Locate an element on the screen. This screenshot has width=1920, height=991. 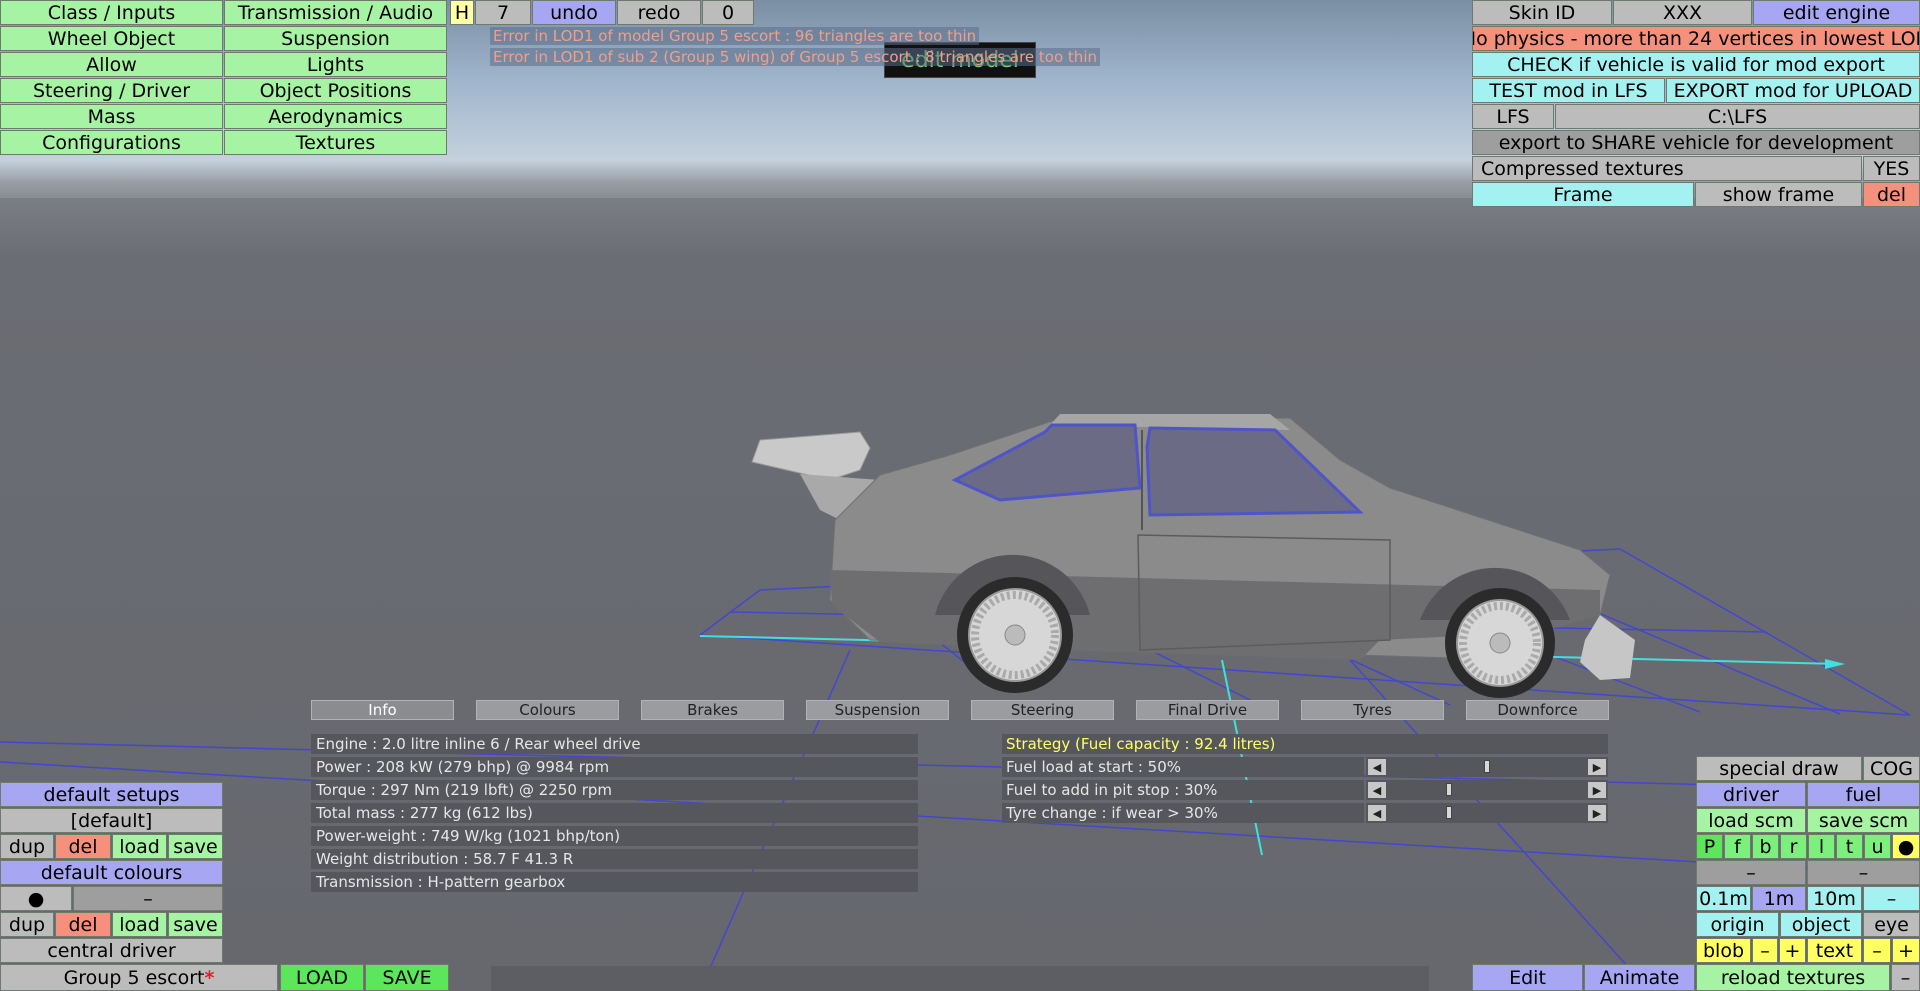
colour-save-button: save is located at coordinates (195, 924).